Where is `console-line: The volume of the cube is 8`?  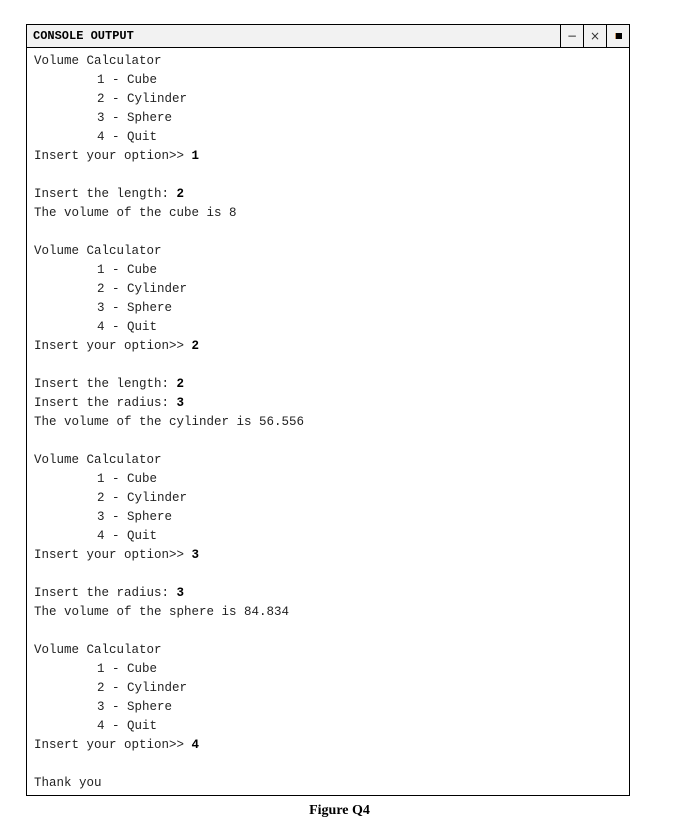 console-line: The volume of the cube is 8 is located at coordinates (331, 213).